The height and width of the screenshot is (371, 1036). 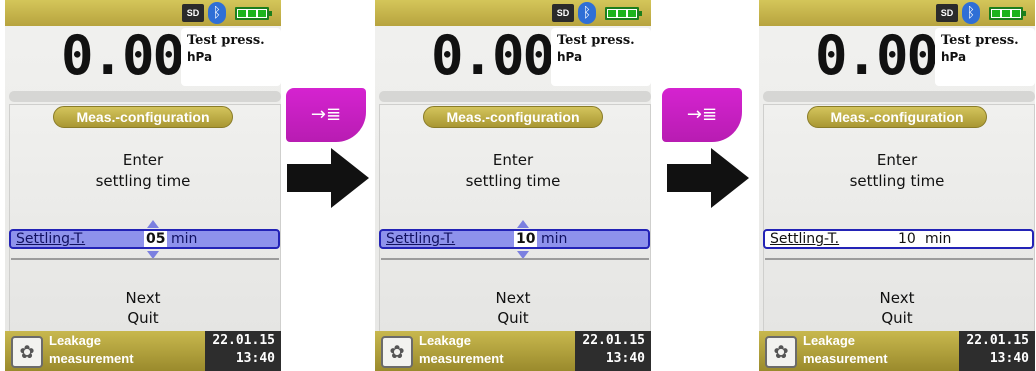 I want to click on settling-time-field: Settling-T. 05 min, so click(x=144, y=239).